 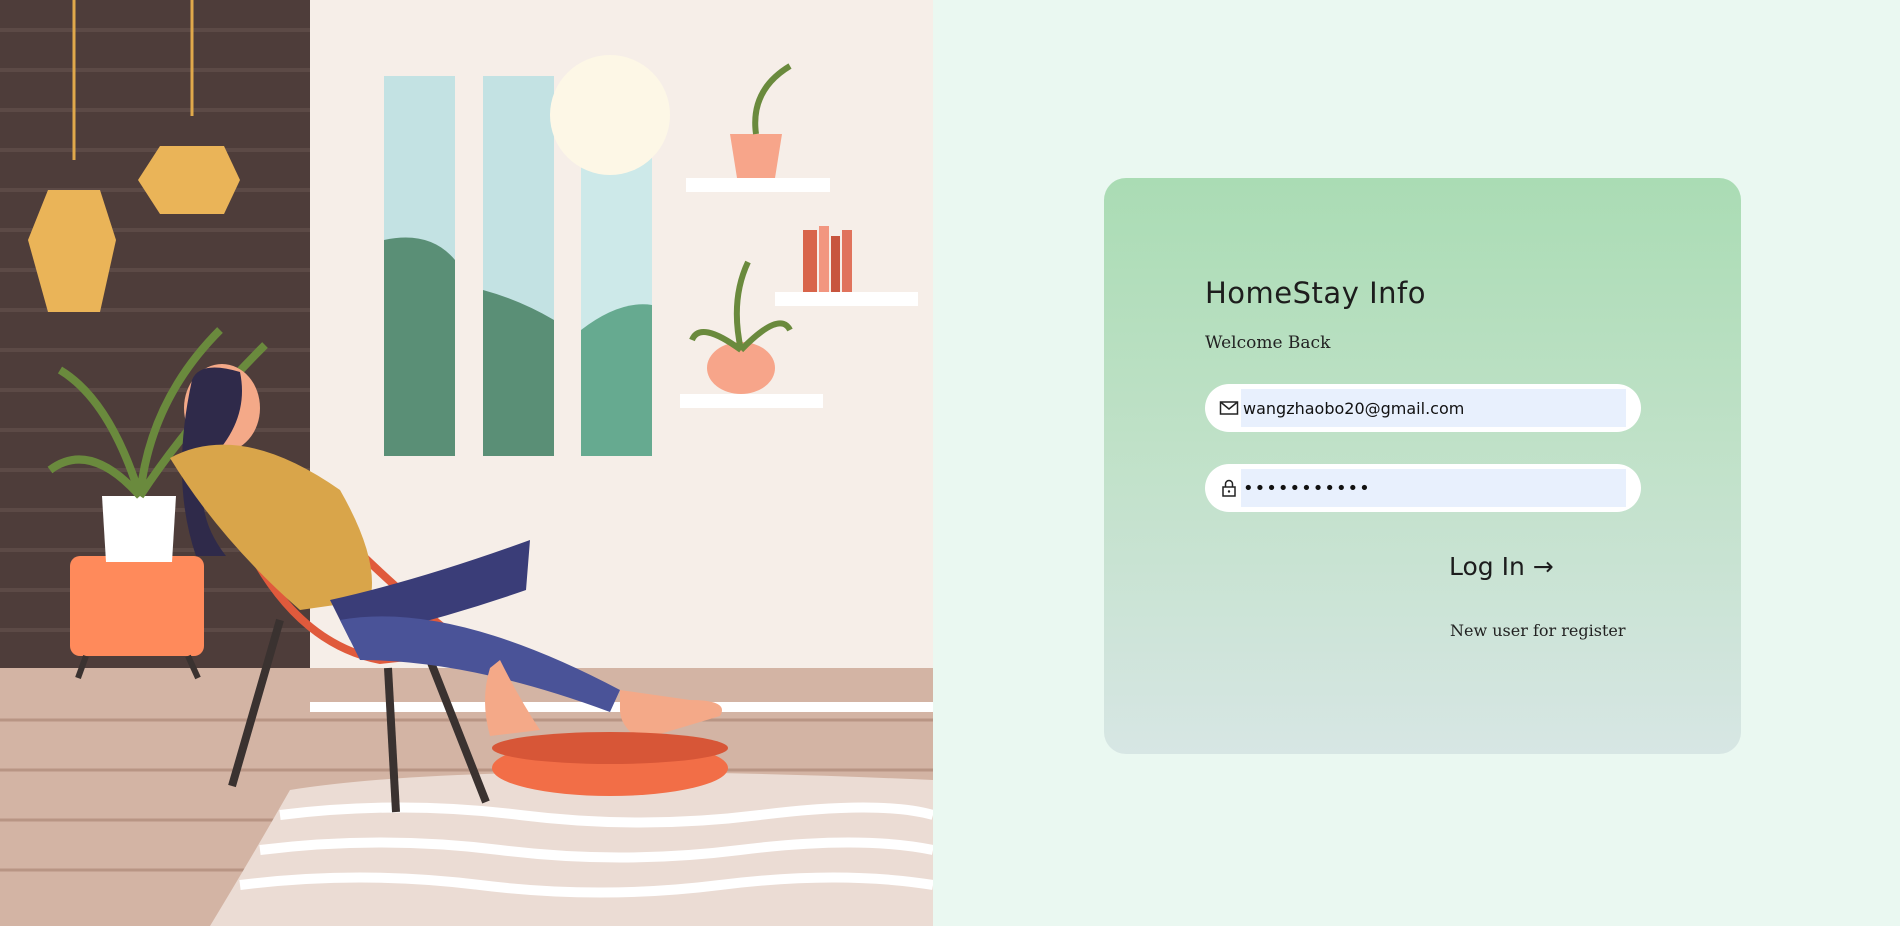 What do you see at coordinates (1501, 566) in the screenshot?
I see `login-button: Log In →` at bounding box center [1501, 566].